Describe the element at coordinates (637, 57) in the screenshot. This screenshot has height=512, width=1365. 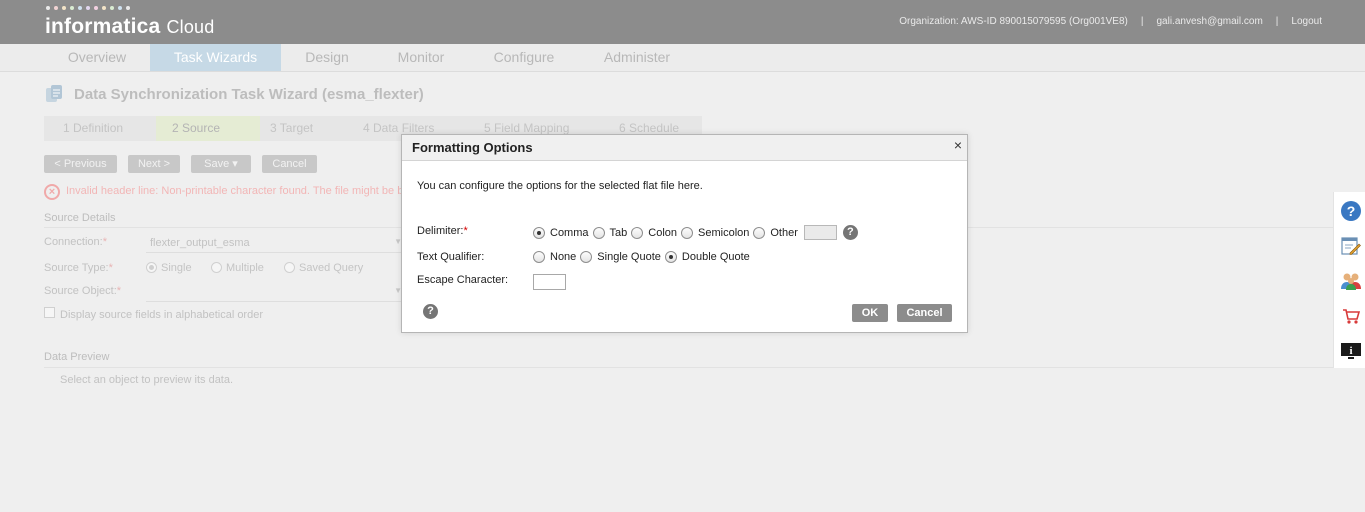
I see `tab-administer: Administer` at that location.